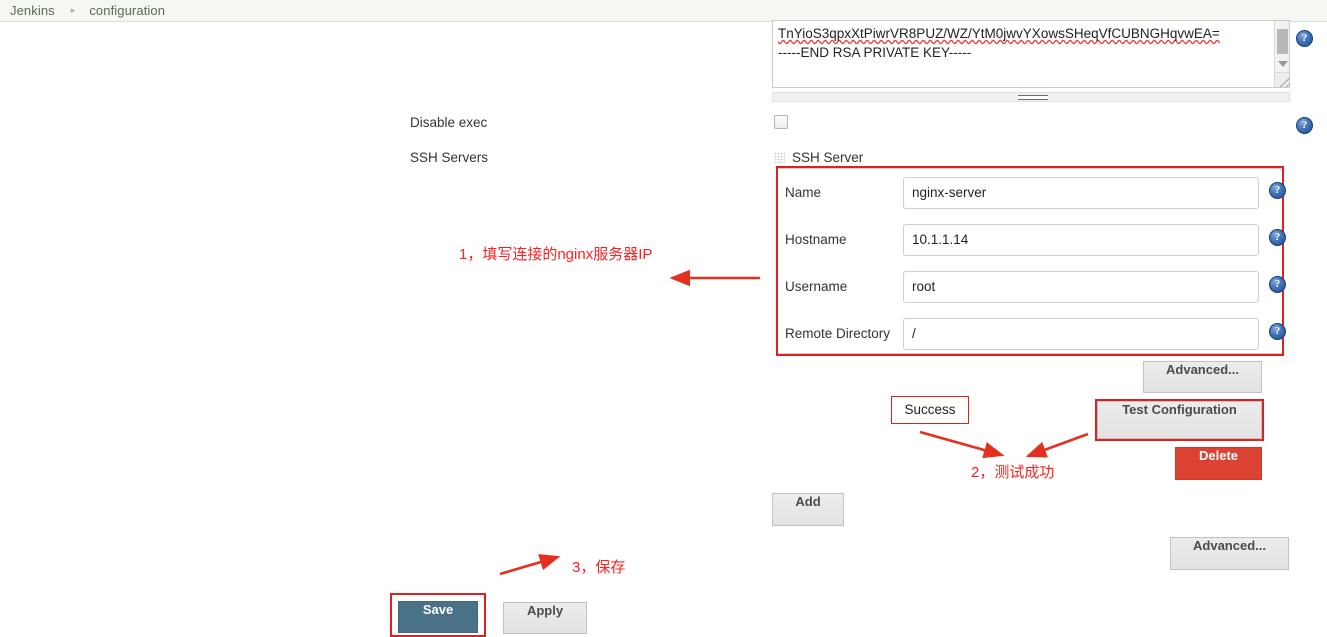 The height and width of the screenshot is (637, 1327). What do you see at coordinates (1013, 472) in the screenshot?
I see `annotation-note-2: 2，测试成功` at bounding box center [1013, 472].